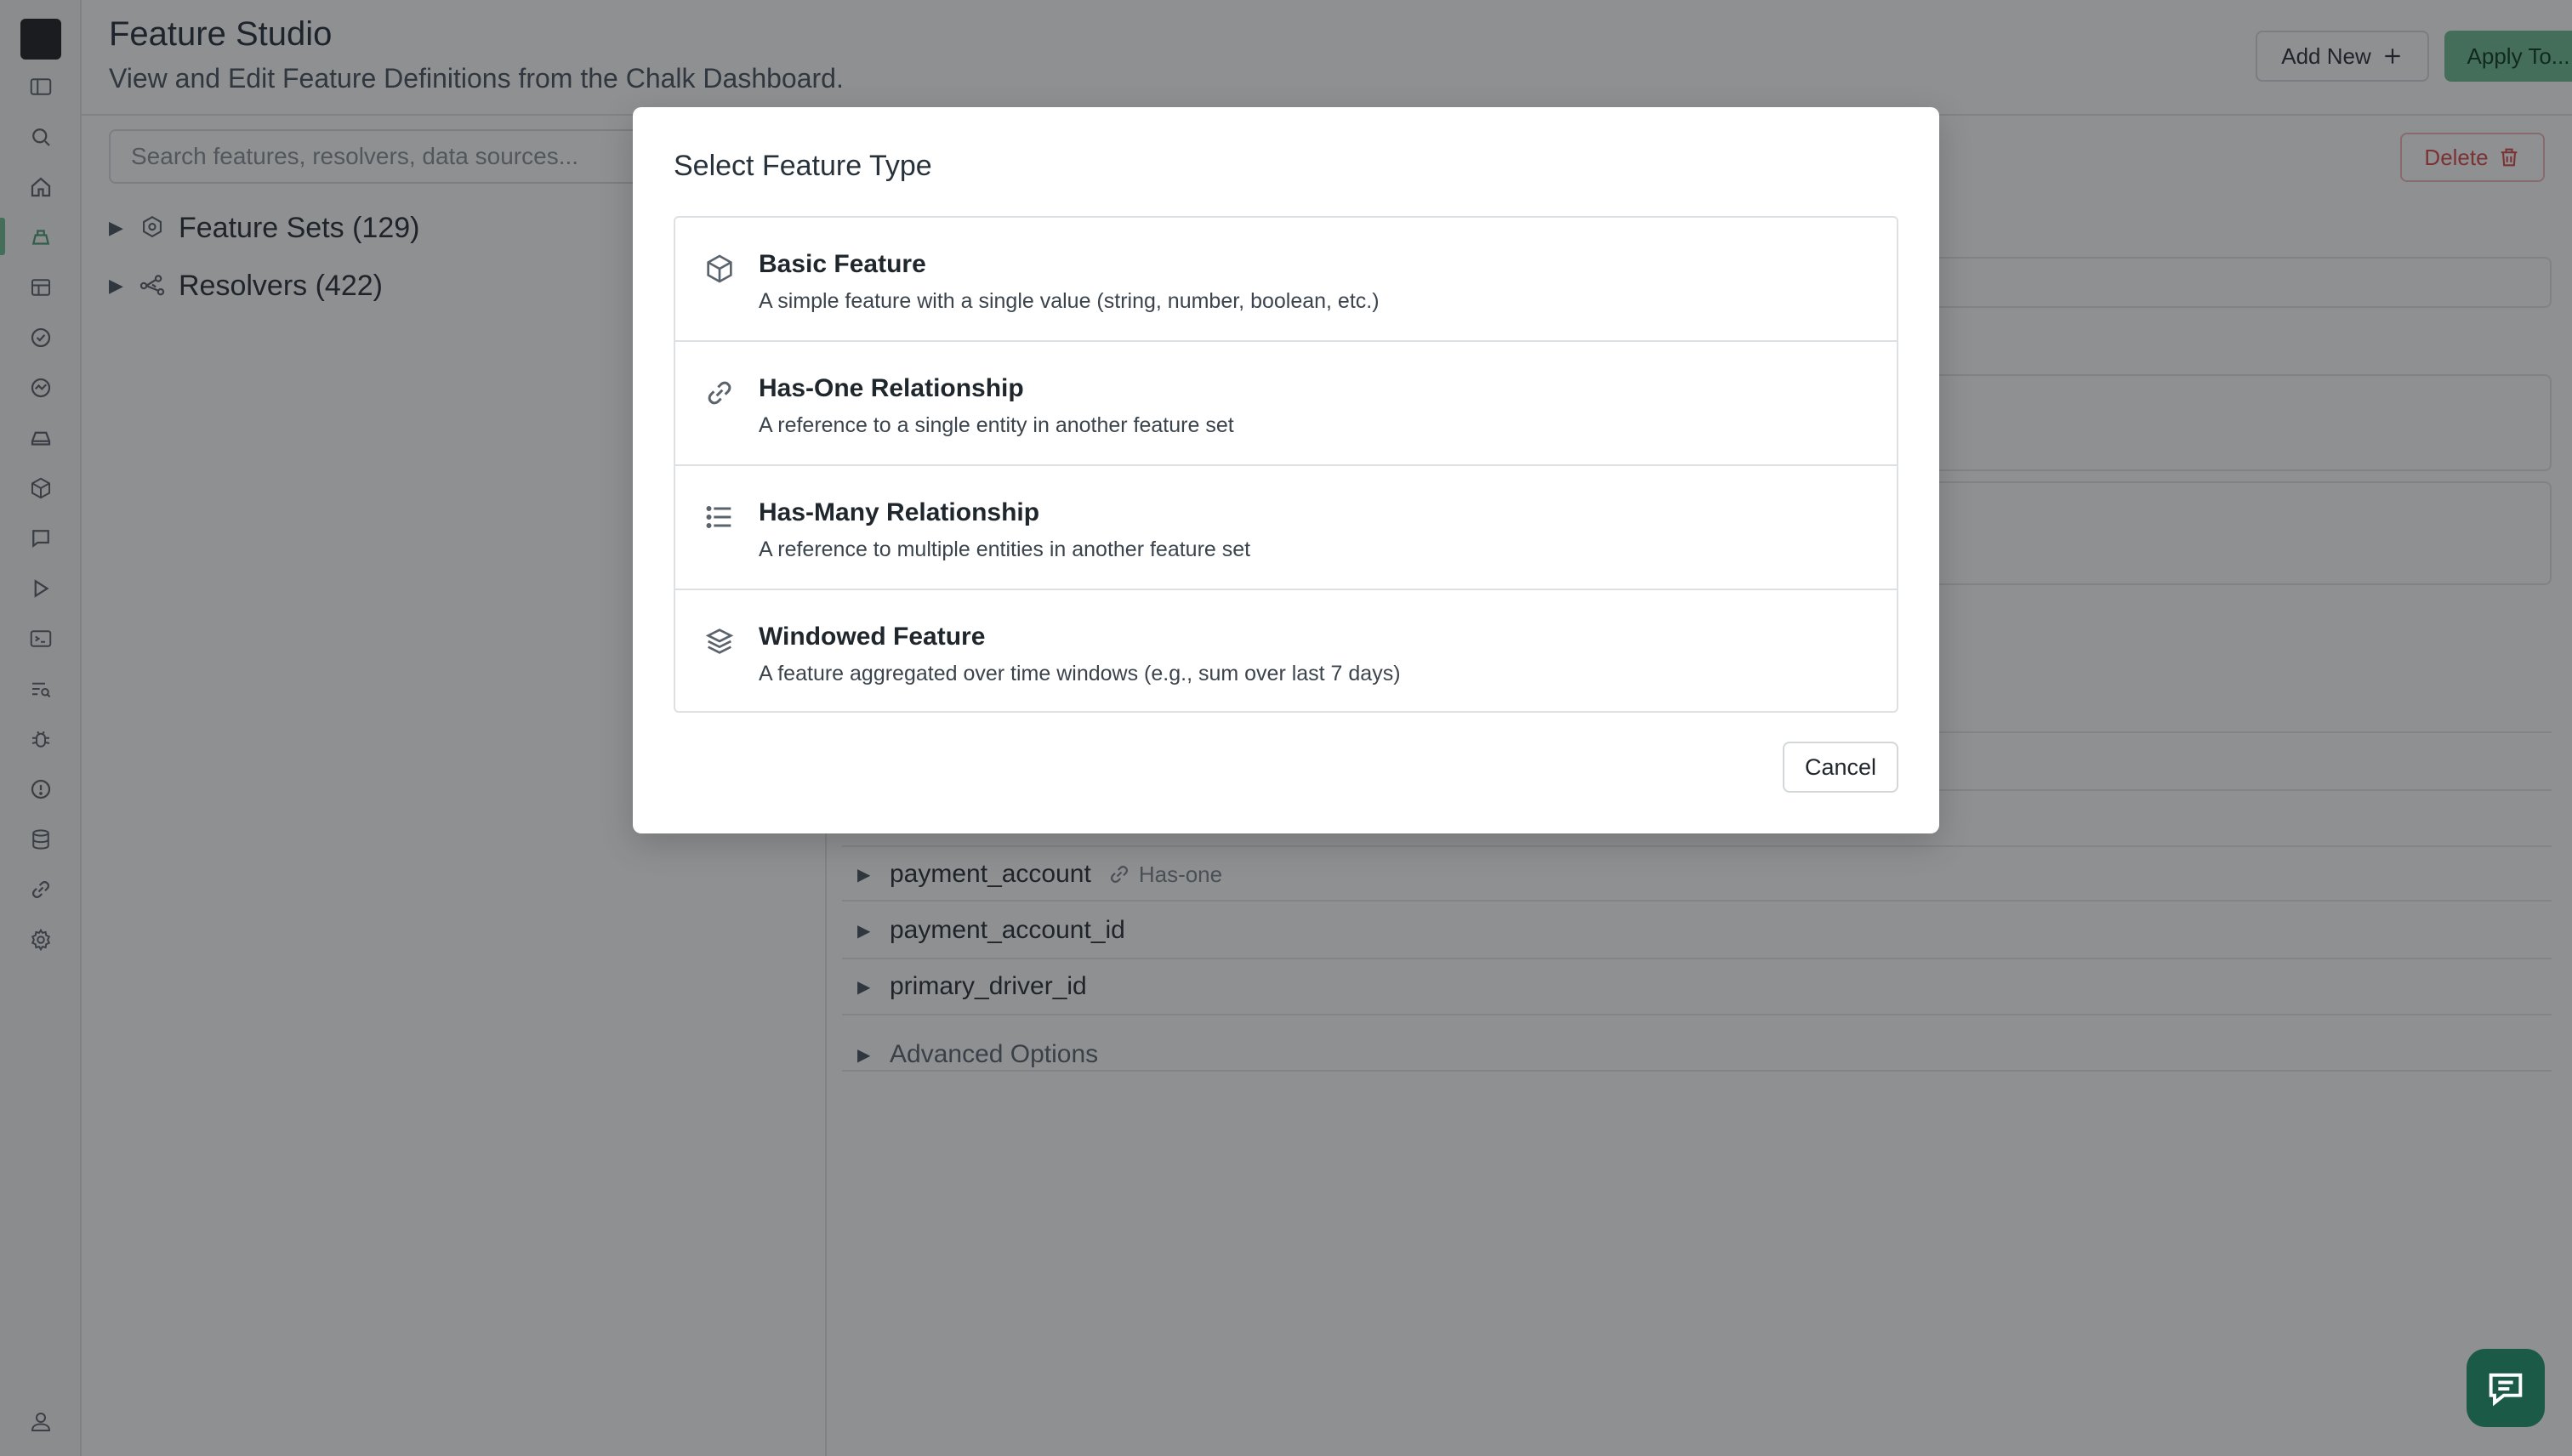 Image resolution: width=2572 pixels, height=1456 pixels. Describe the element at coordinates (900, 512) in the screenshot. I see `option-name: Has-Many Relationship` at that location.